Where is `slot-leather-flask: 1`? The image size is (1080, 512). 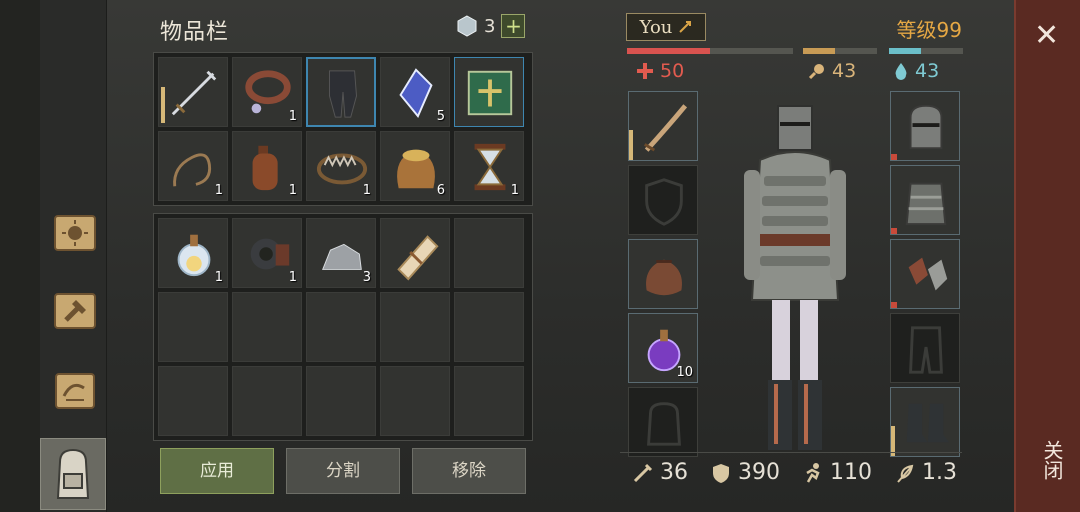
slot-leather-flask: 1 is located at coordinates (267, 166).